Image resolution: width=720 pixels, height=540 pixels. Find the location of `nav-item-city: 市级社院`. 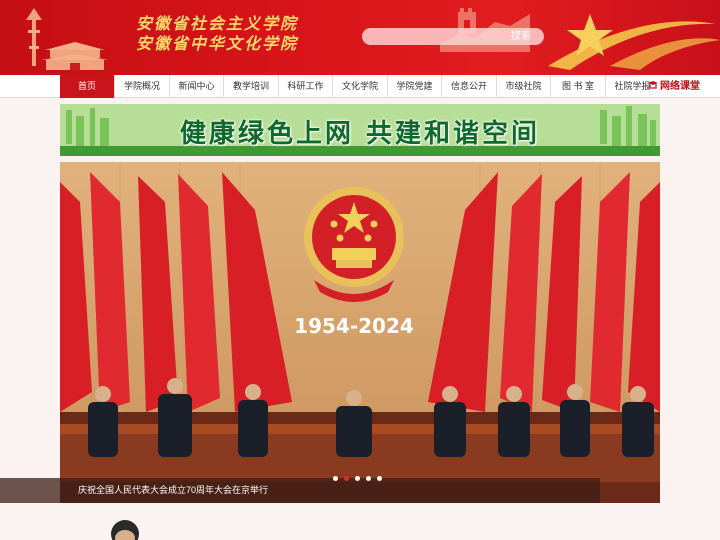

nav-item-city: 市级社院 is located at coordinates (523, 86).